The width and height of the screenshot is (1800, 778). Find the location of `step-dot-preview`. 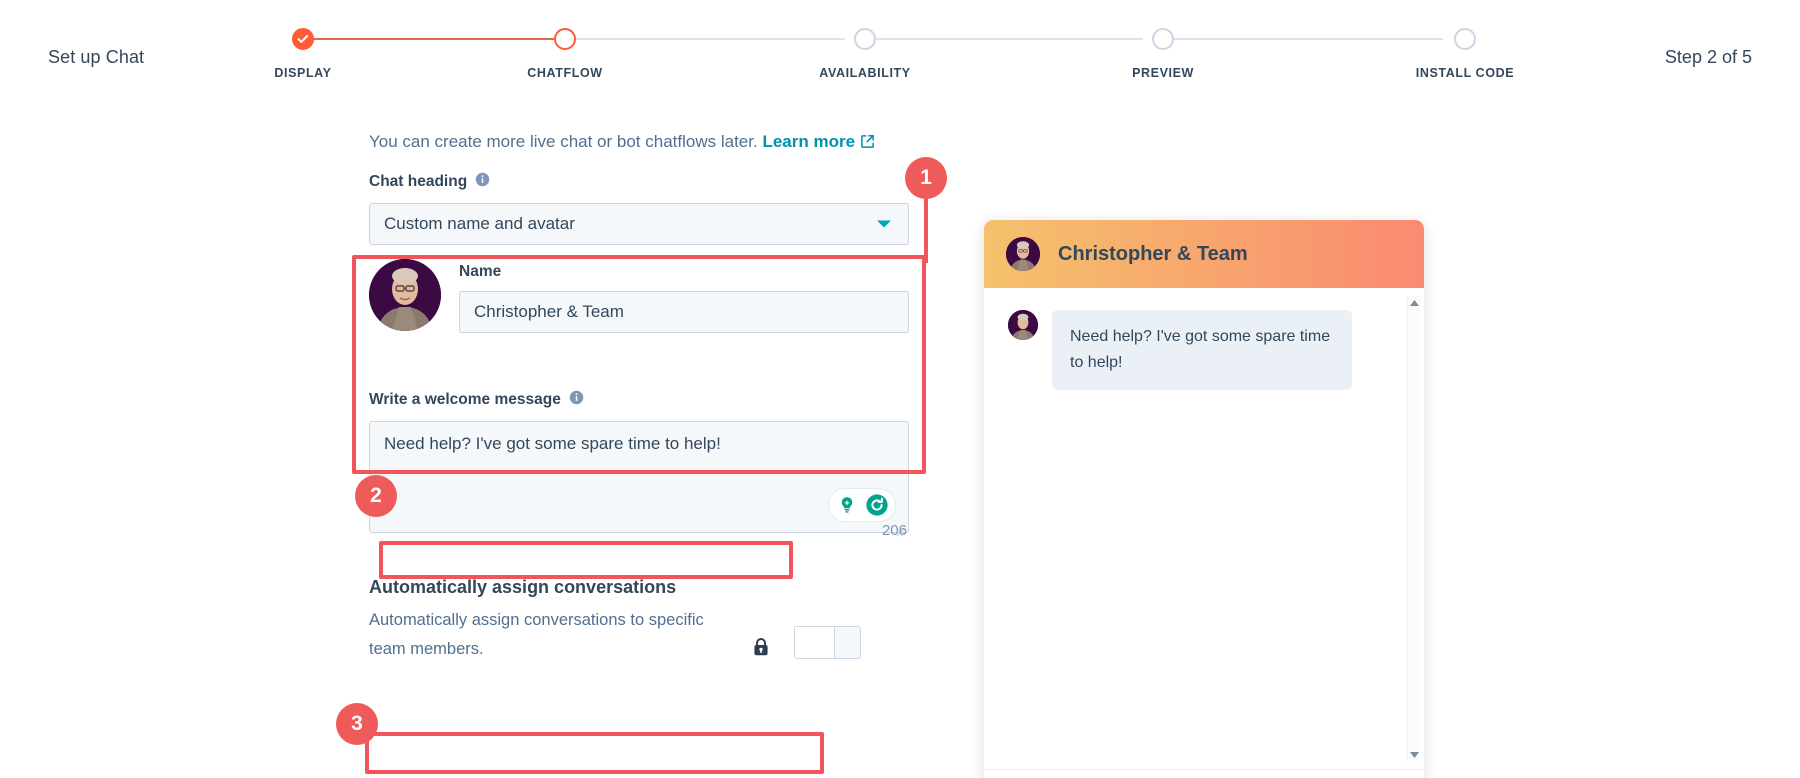

step-dot-preview is located at coordinates (1163, 39).